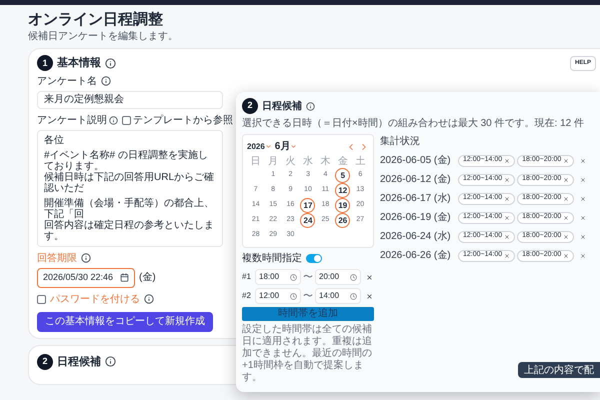  I want to click on checkbox-label: パスワードを付ける, so click(95, 299).